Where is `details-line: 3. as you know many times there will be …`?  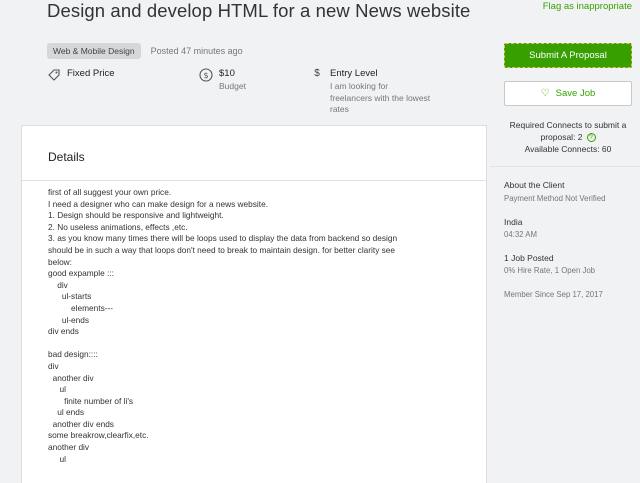 details-line: 3. as you know many times there will be … is located at coordinates (223, 238).